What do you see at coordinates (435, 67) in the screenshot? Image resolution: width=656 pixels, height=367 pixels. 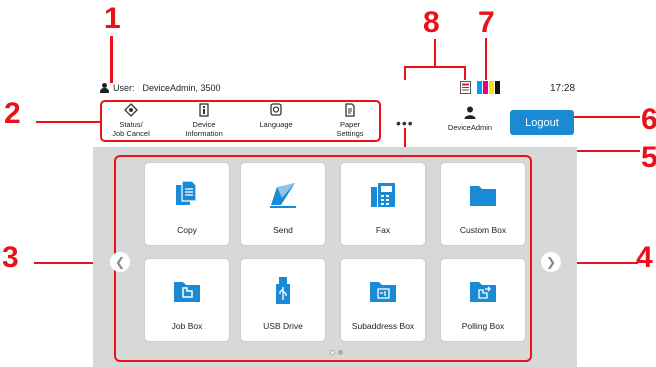 I see `callout-line-8-bar` at bounding box center [435, 67].